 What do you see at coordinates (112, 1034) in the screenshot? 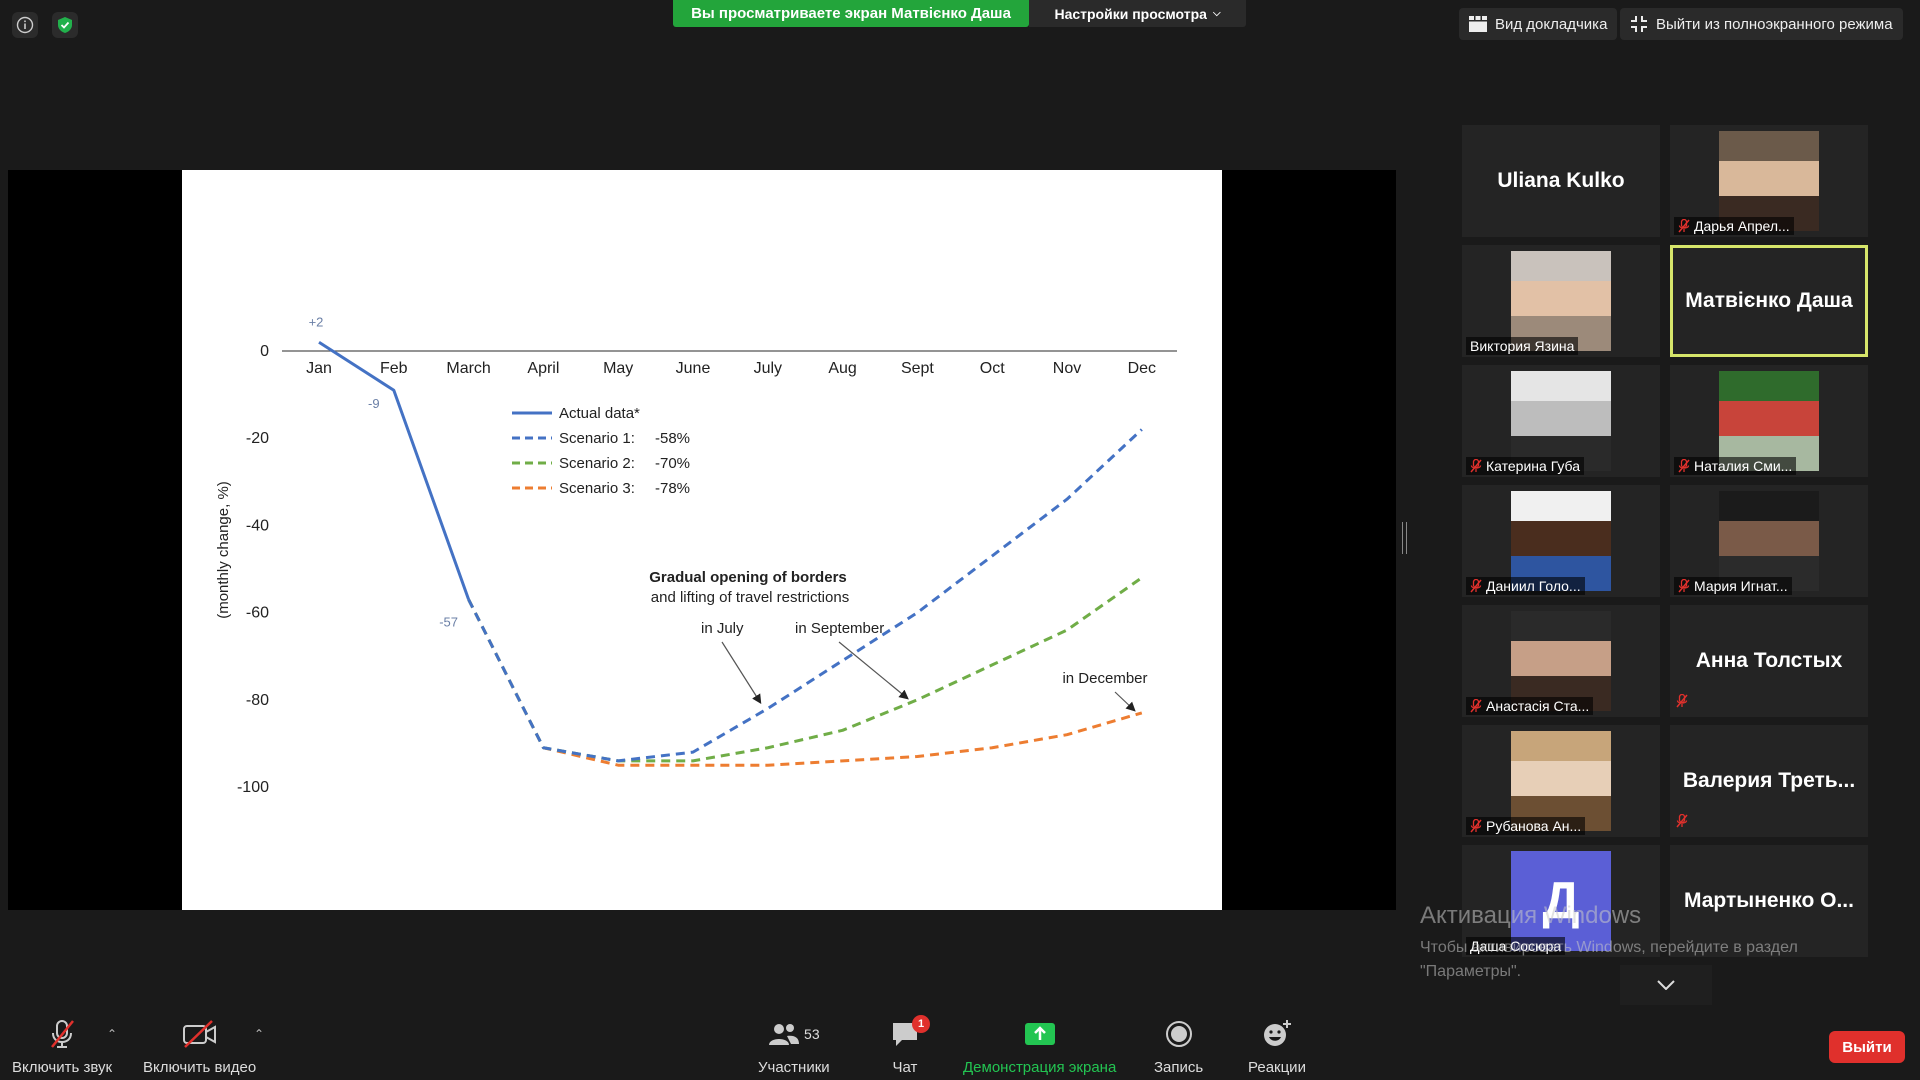
I see `audio-options-caret-icon: ⌃` at bounding box center [112, 1034].